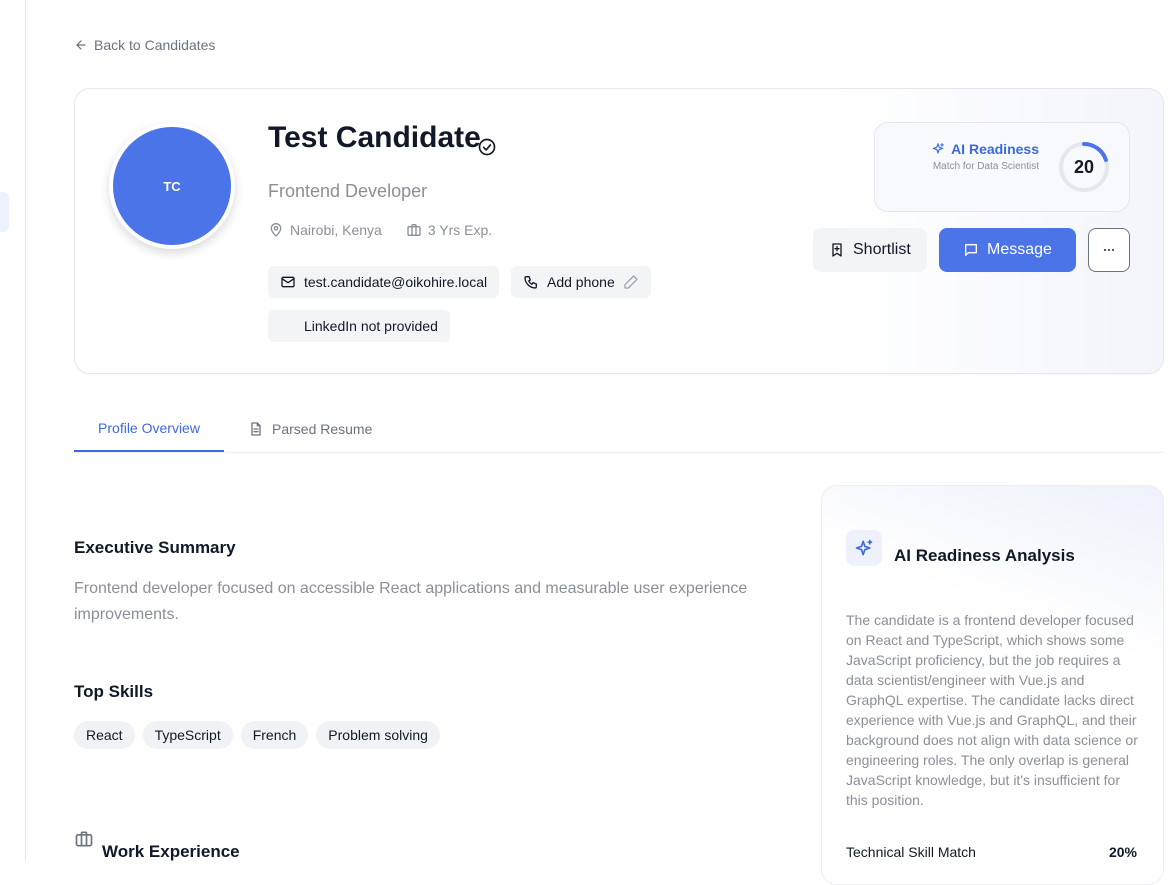 Image resolution: width=1170 pixels, height=885 pixels. Describe the element at coordinates (4, 212) in the screenshot. I see `sidebar-active-item` at that location.